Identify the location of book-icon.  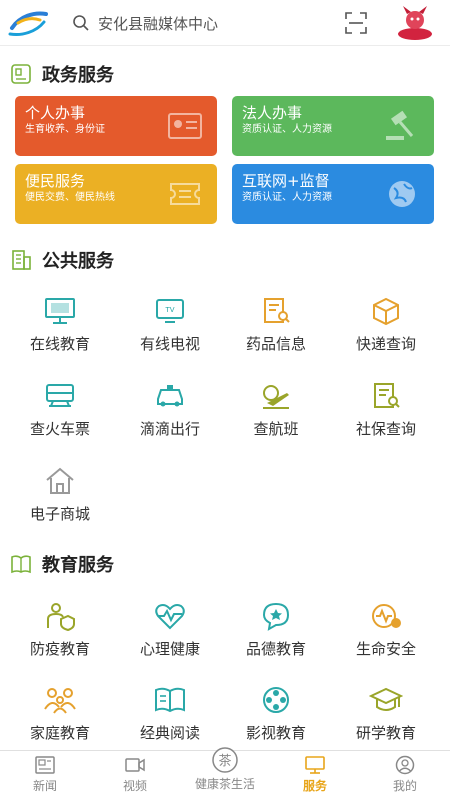
(170, 700).